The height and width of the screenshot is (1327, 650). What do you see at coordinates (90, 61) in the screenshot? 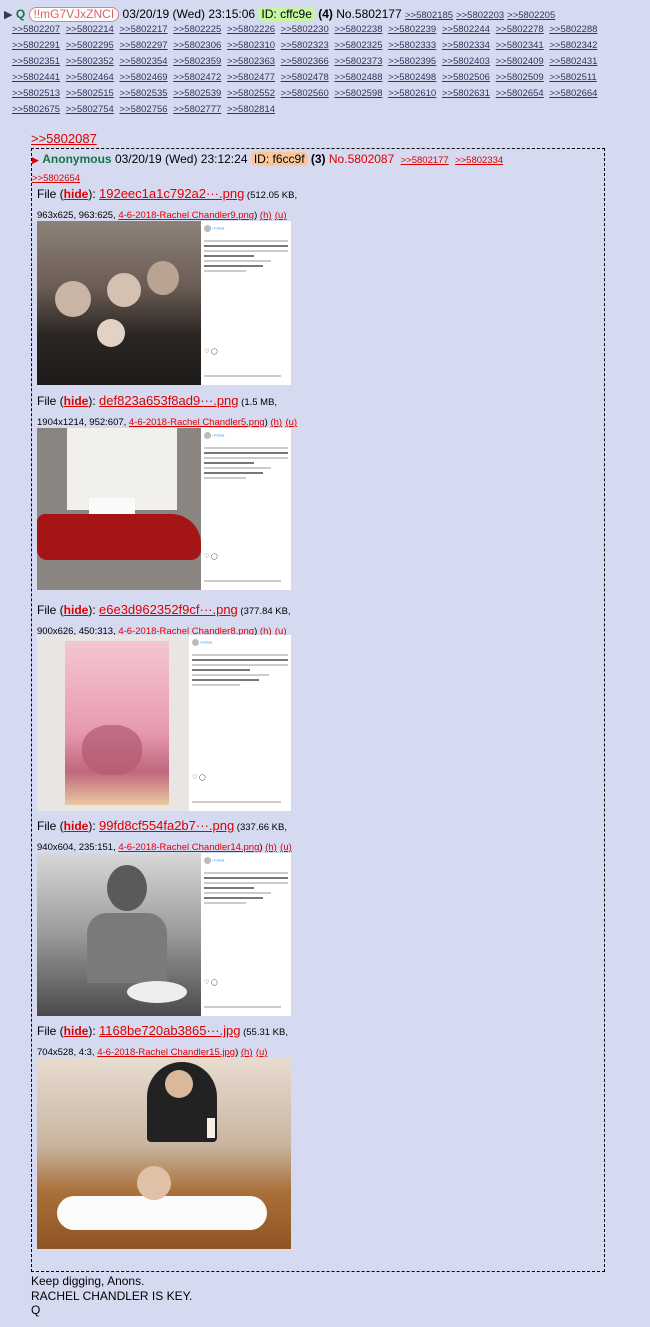
I see `reply-backlink: >>5802352` at bounding box center [90, 61].